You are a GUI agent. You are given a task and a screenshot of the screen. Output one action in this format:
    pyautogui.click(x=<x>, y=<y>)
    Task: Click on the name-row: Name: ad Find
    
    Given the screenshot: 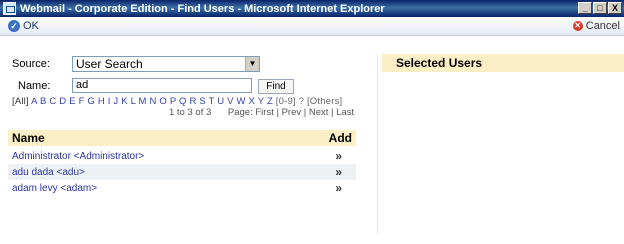 What is the action you would take?
    pyautogui.click(x=162, y=86)
    